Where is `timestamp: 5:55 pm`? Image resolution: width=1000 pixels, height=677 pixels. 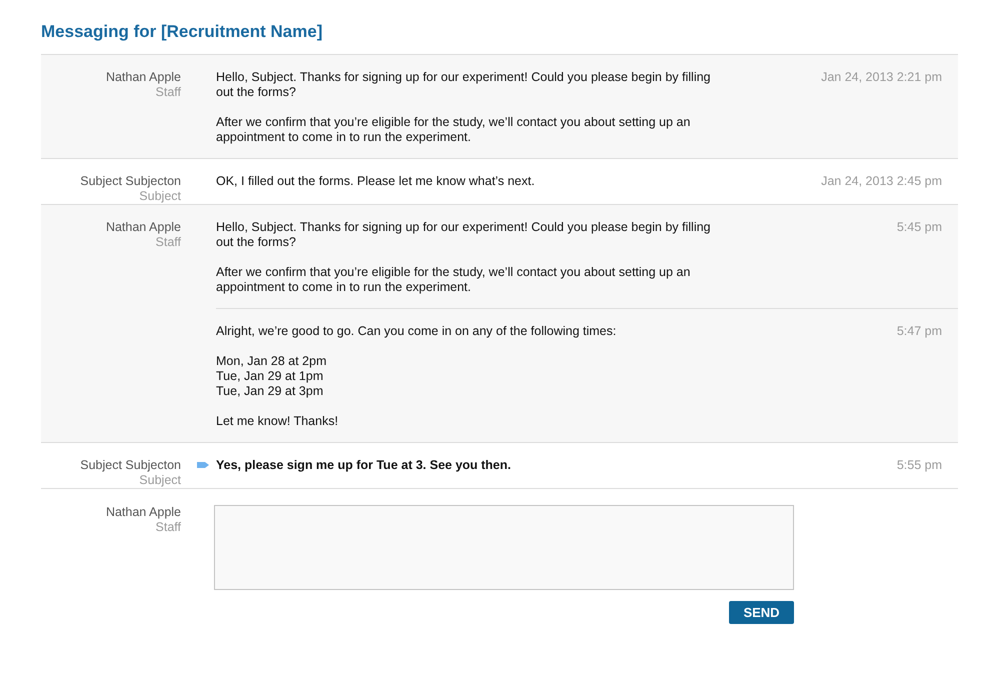
timestamp: 5:55 pm is located at coordinates (919, 465).